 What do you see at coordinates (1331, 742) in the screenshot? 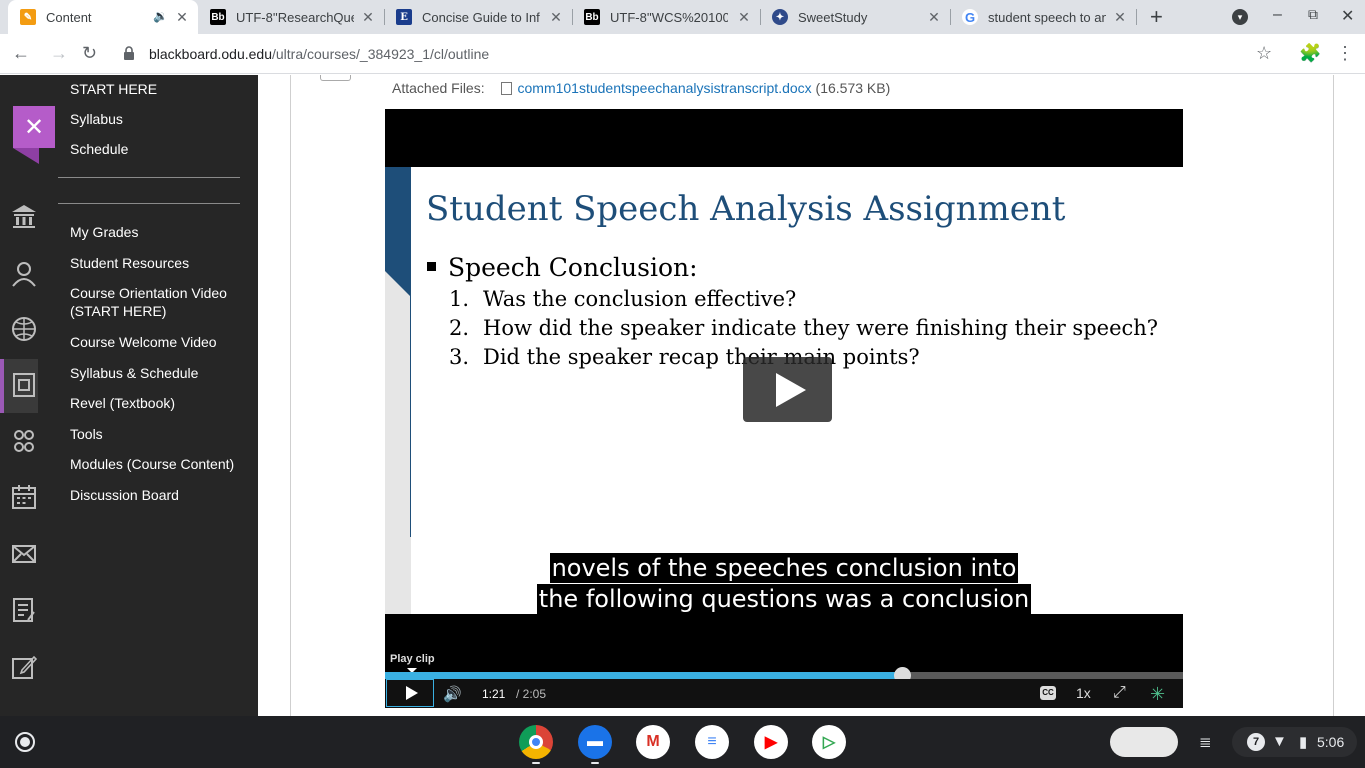
I see `clock: 5:06` at bounding box center [1331, 742].